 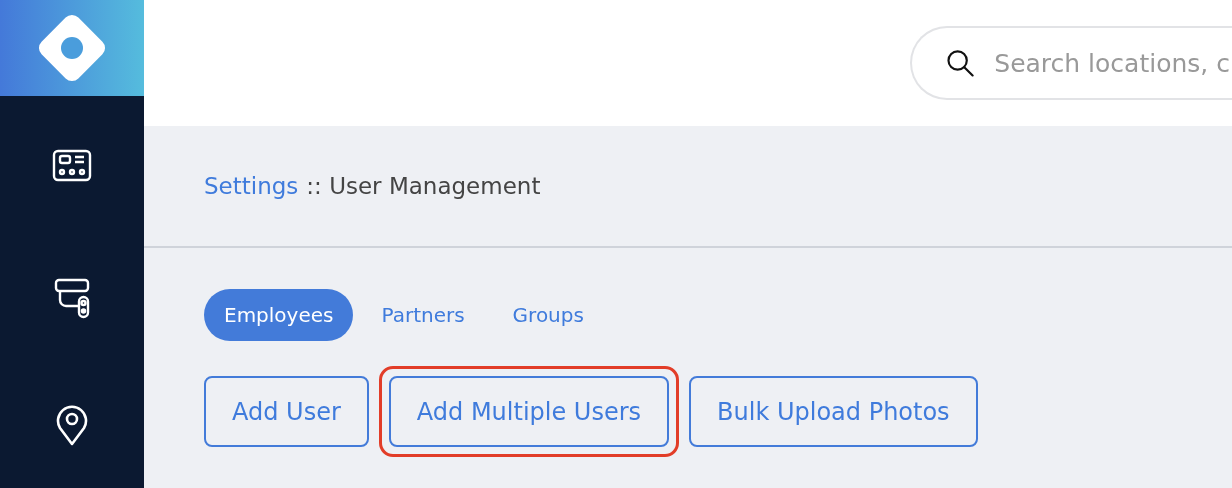 I want to click on tab: Partners, so click(x=423, y=315).